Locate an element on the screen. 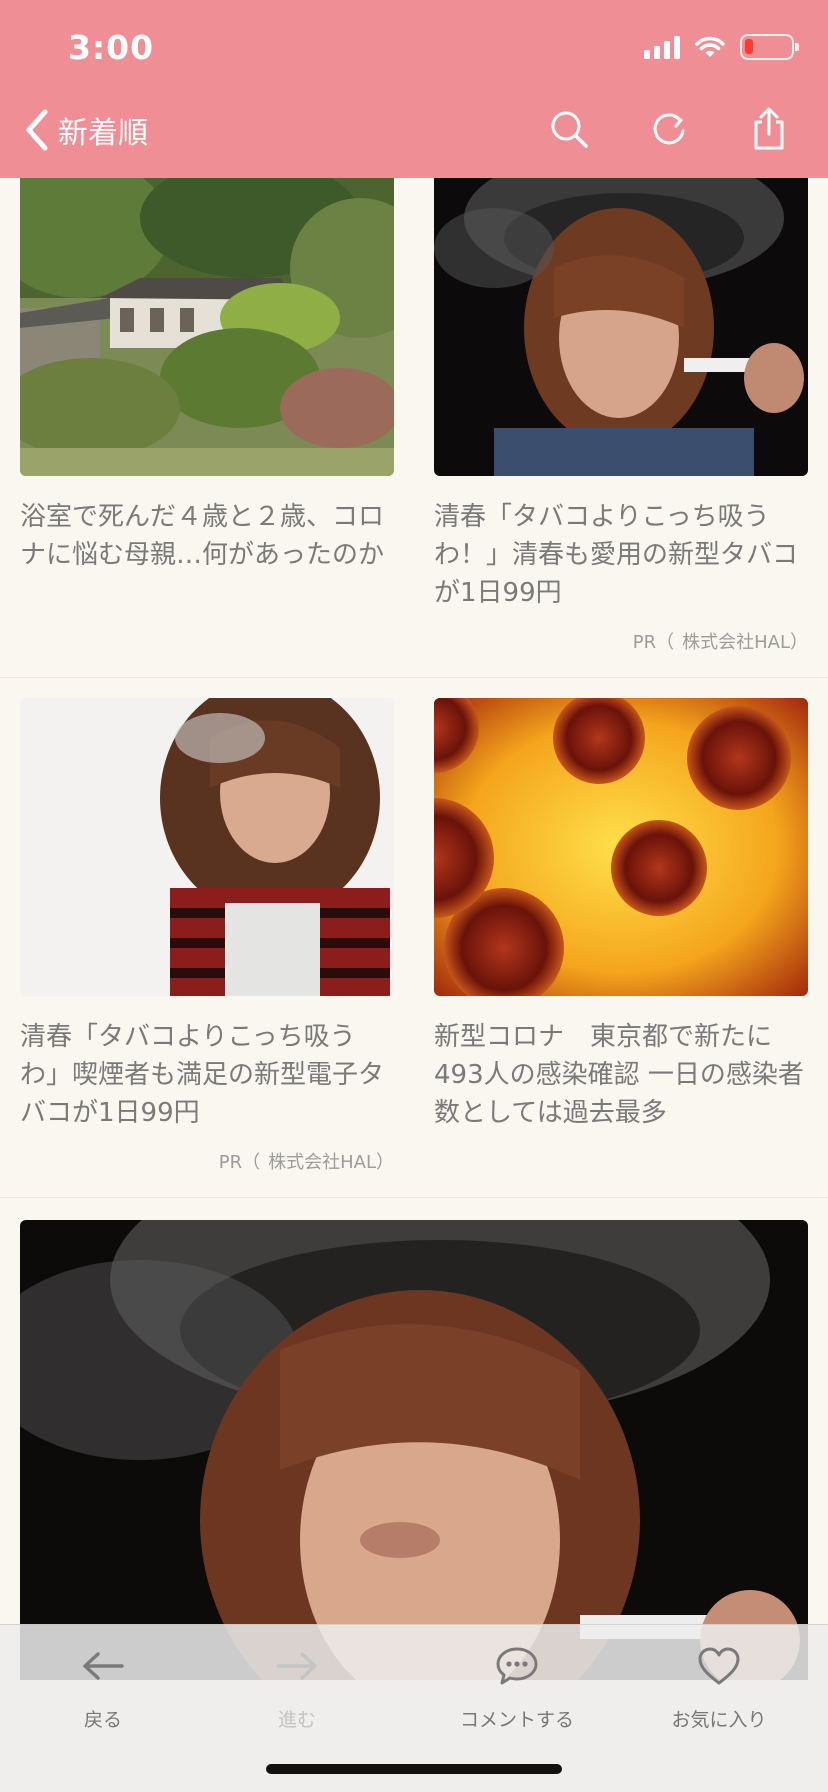  chevron-left-icon is located at coordinates (37, 130).